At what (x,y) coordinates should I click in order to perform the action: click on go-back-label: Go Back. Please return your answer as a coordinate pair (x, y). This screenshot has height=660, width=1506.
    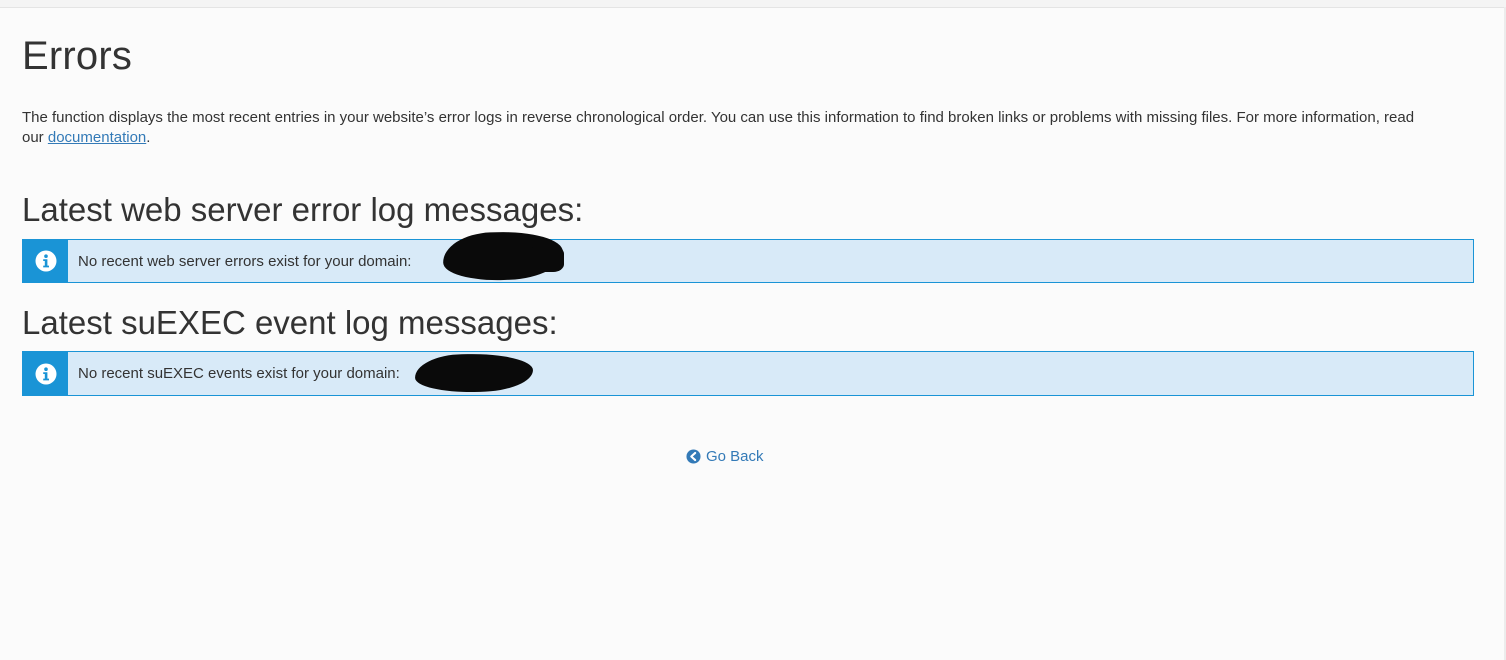
    Looking at the image, I should click on (735, 456).